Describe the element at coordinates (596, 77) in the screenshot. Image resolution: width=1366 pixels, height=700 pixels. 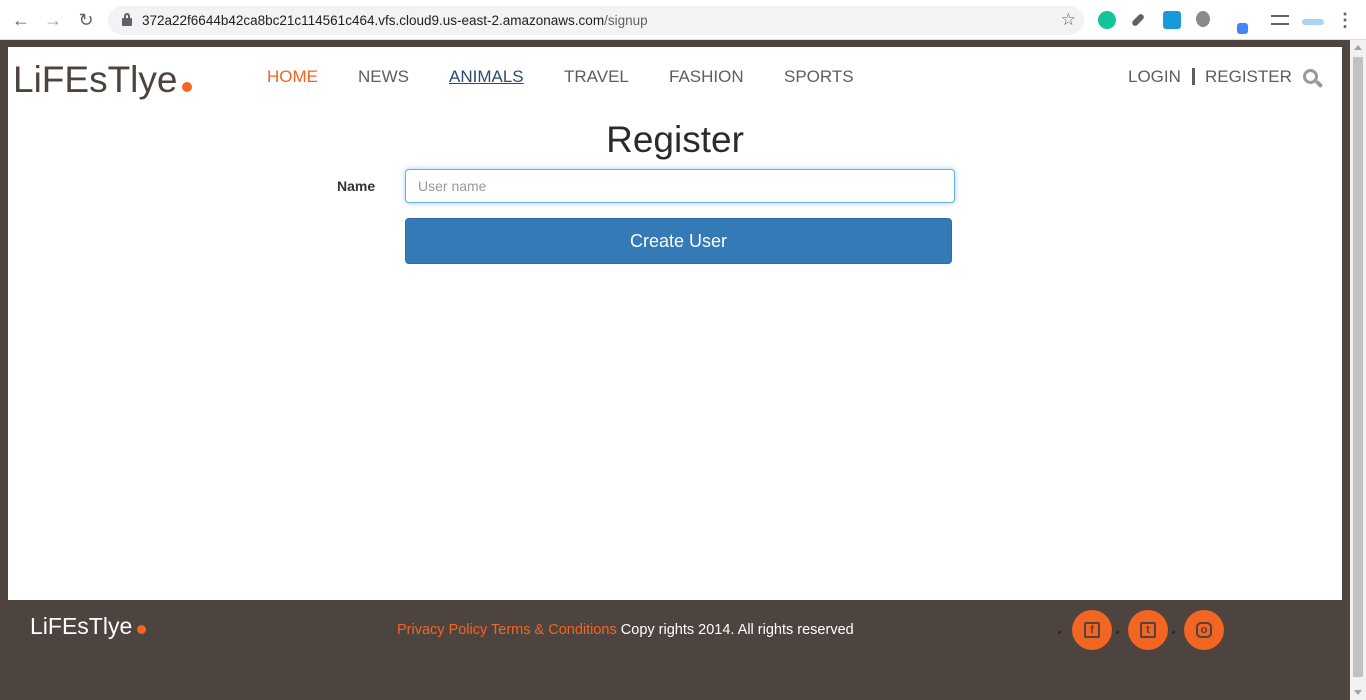
I see `nav-travel: TRAVEL` at that location.